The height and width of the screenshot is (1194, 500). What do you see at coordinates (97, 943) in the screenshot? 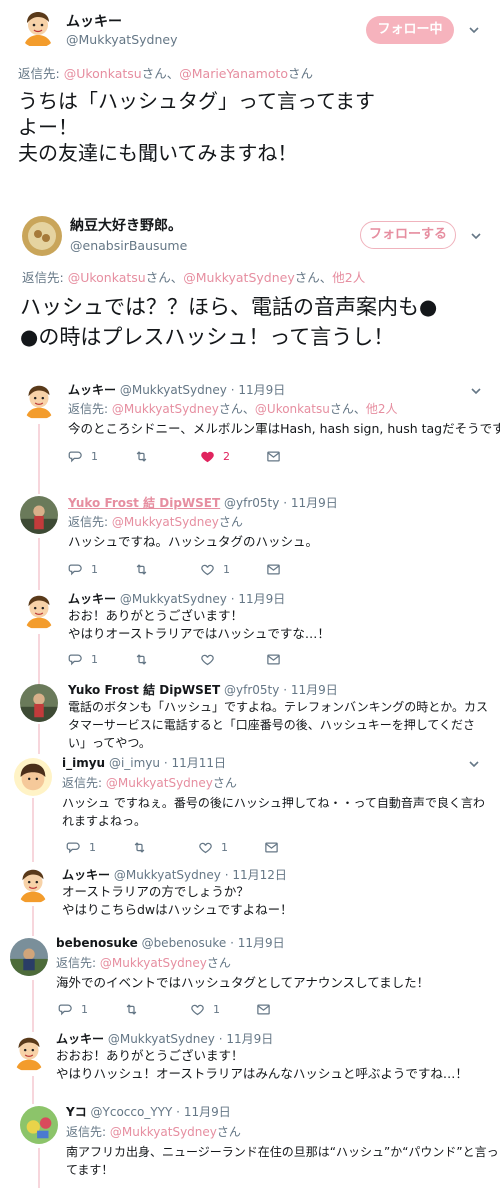
I see `author-name: bebenosuke` at bounding box center [97, 943].